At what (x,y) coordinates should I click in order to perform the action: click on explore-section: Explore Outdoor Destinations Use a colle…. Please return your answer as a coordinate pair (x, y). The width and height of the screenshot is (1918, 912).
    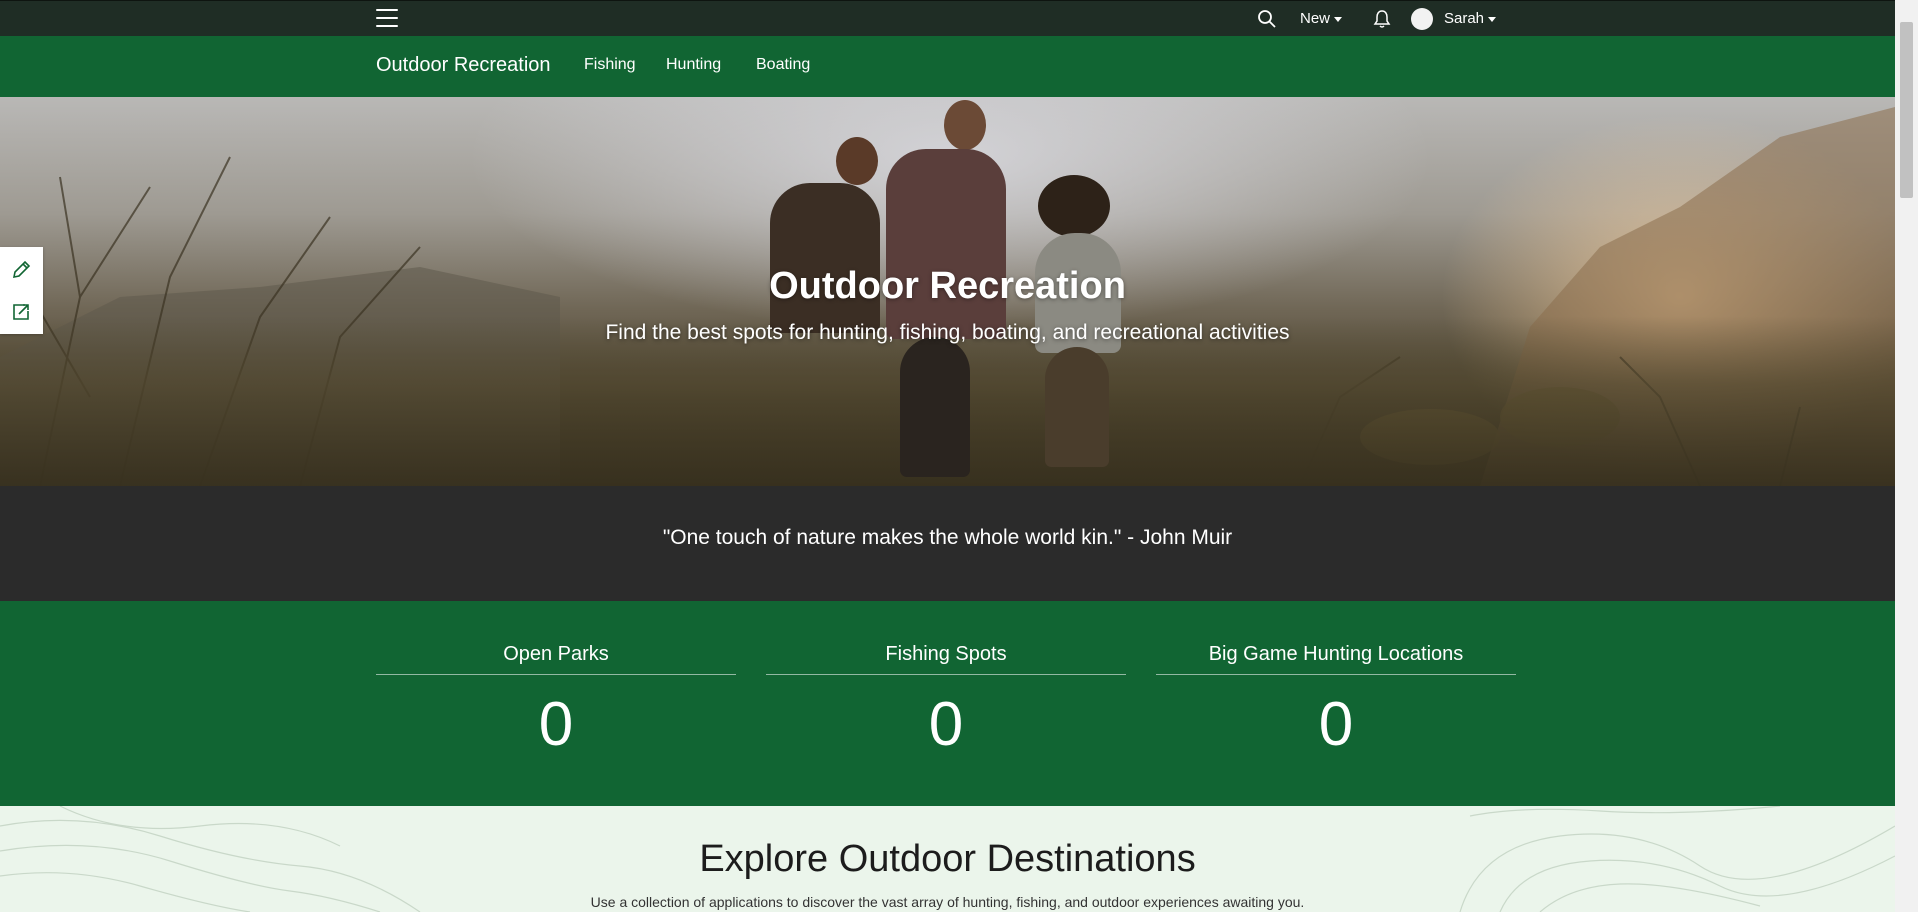
    Looking at the image, I should click on (947, 859).